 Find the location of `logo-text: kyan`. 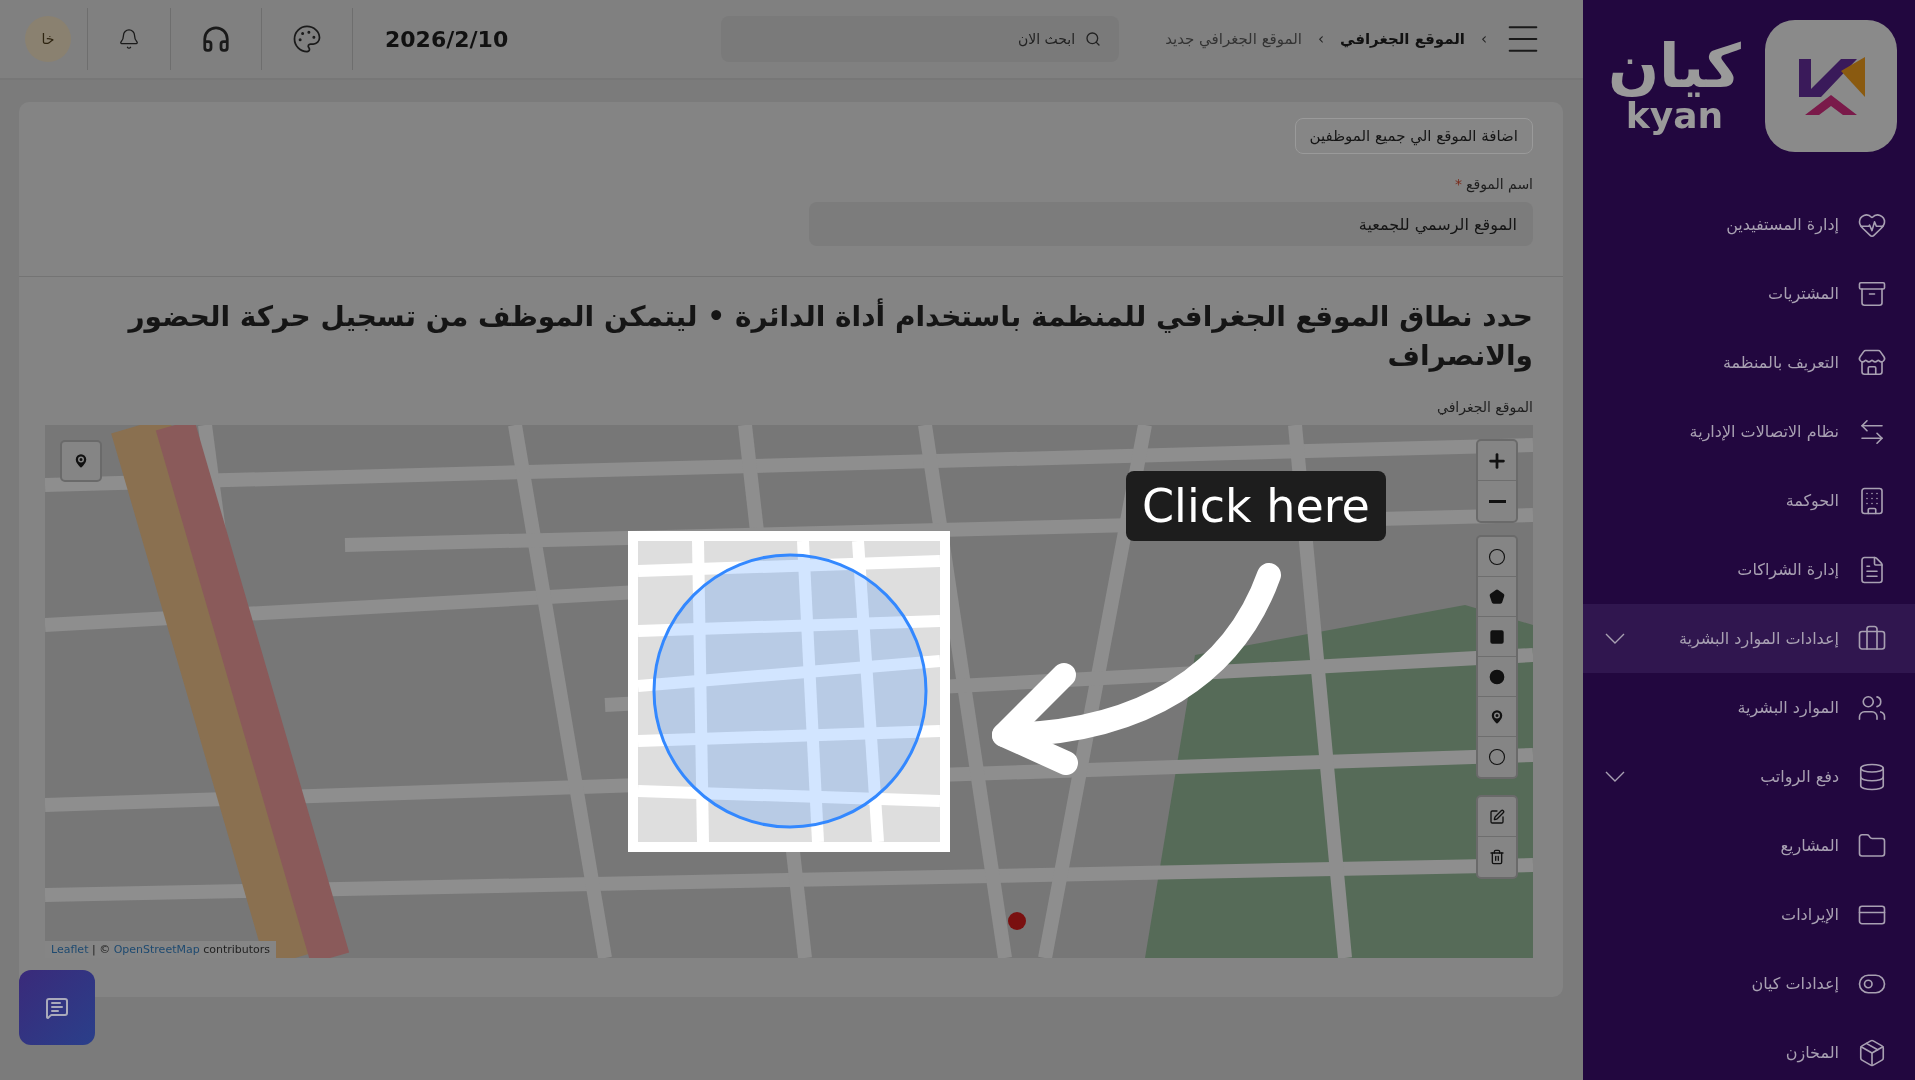

logo-text: kyan is located at coordinates (1674, 116).